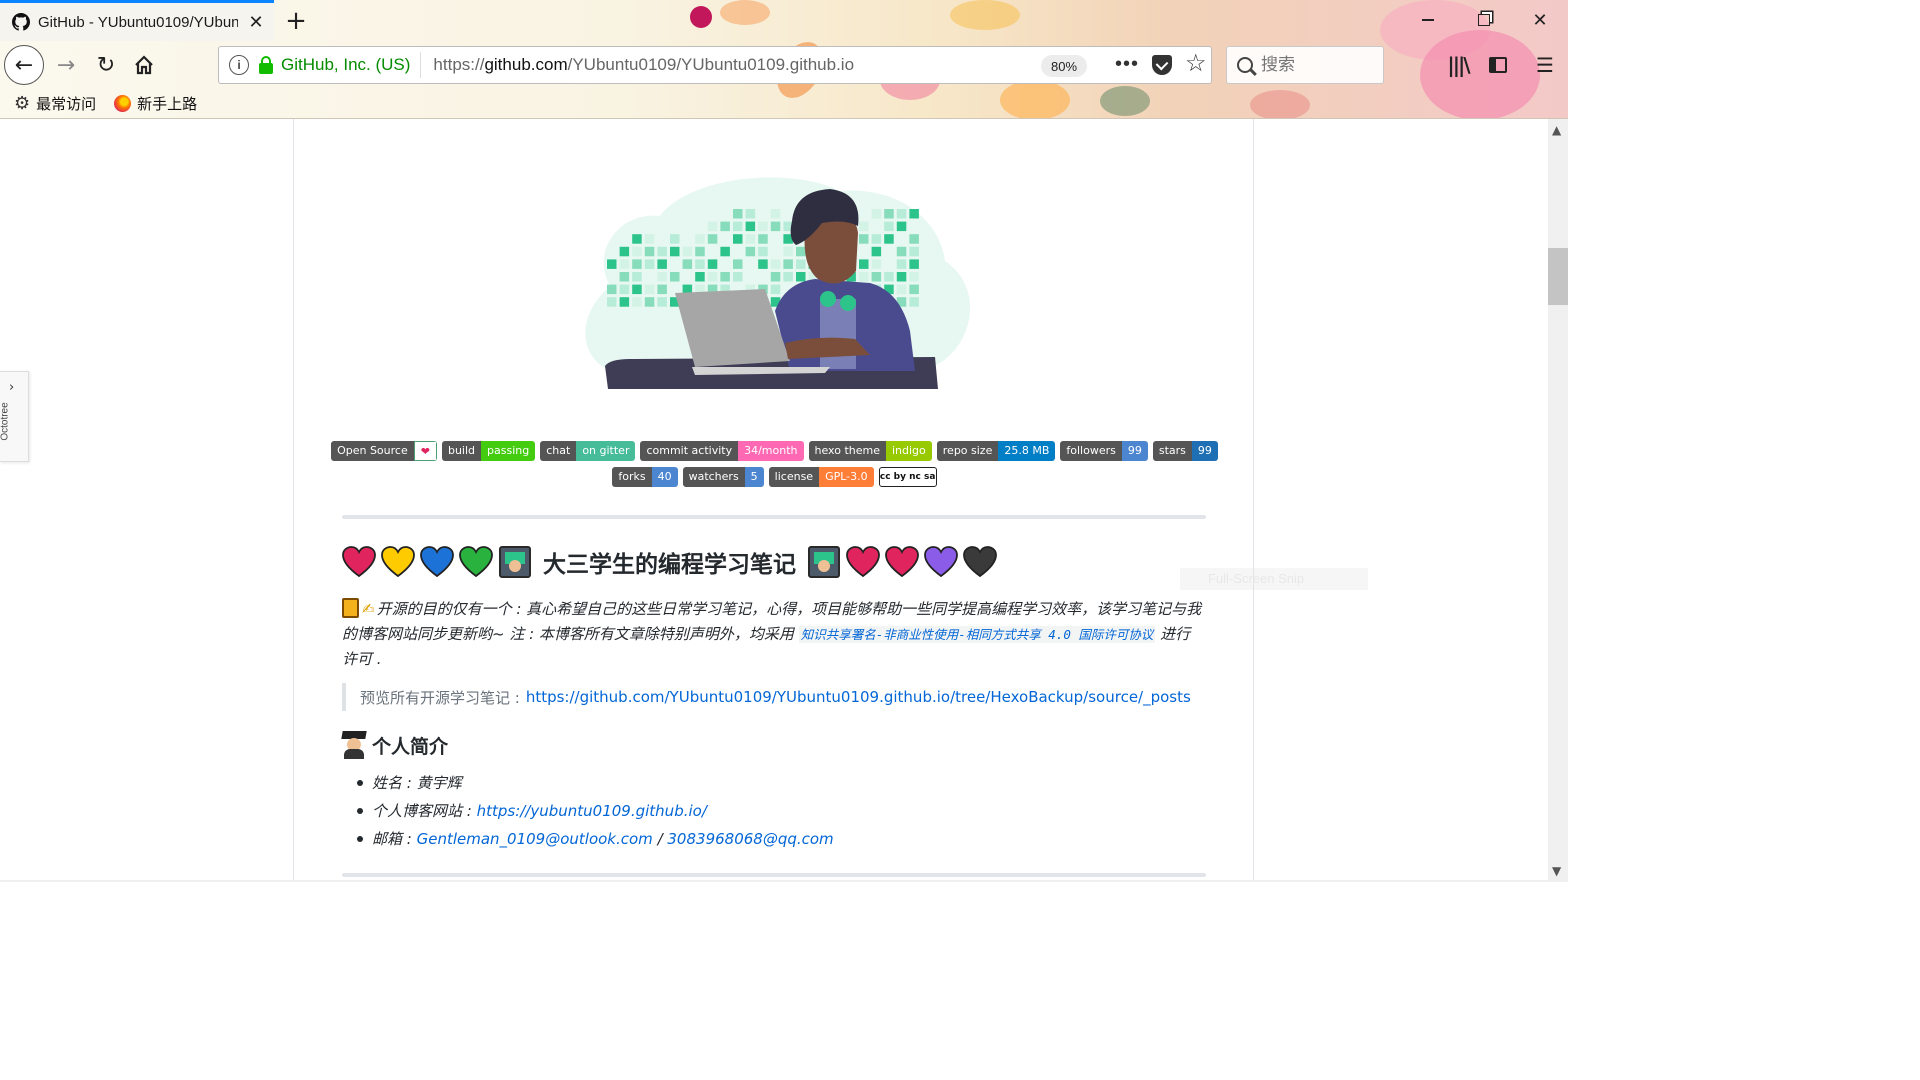 This screenshot has height=1080, width=1920. I want to click on notebook-icon, so click(350, 608).